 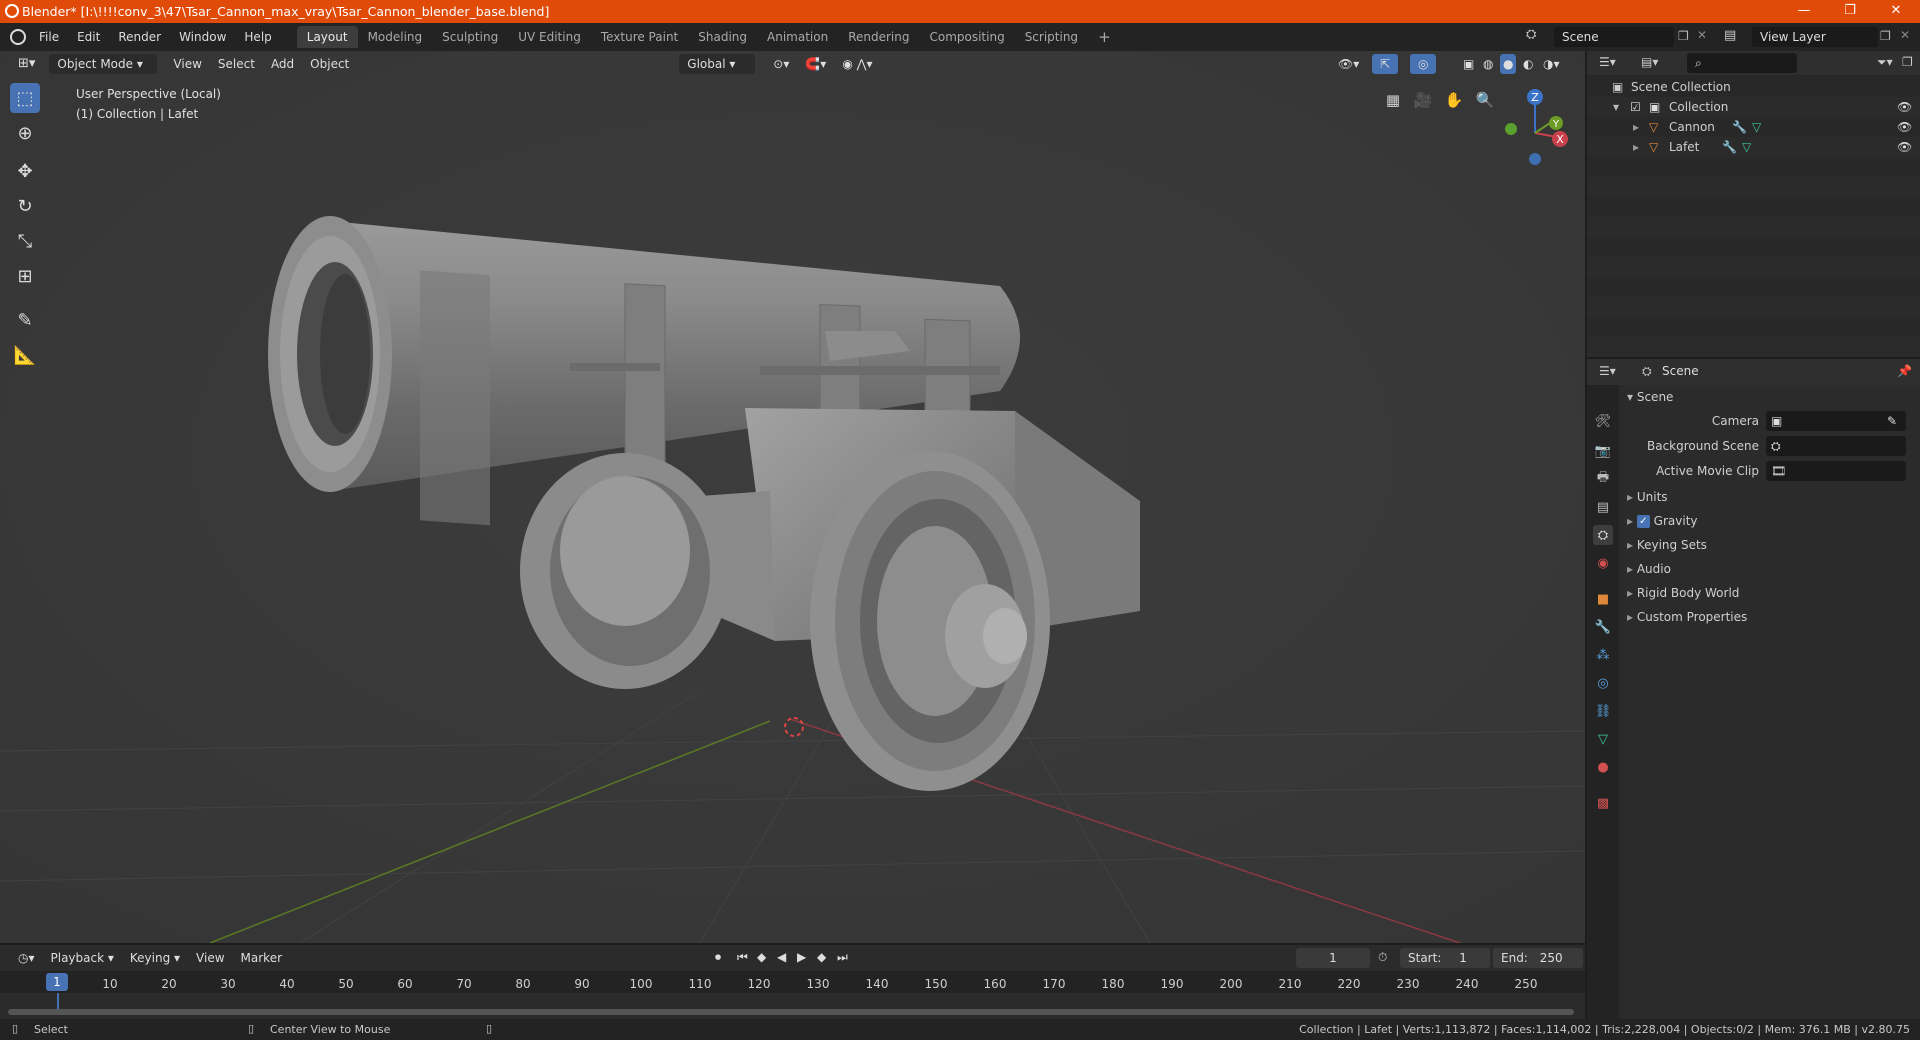 I want to click on viewport-menu-view: View, so click(x=187, y=64).